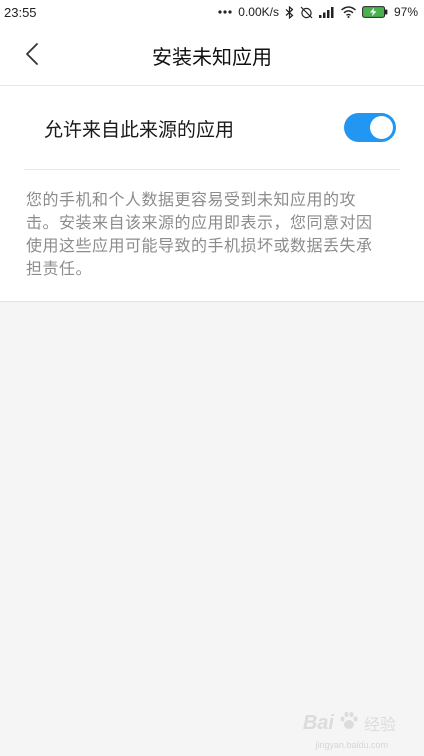 This screenshot has width=424, height=756. What do you see at coordinates (351, 745) in the screenshot?
I see `watermark-url: jingyan.baidu.com` at bounding box center [351, 745].